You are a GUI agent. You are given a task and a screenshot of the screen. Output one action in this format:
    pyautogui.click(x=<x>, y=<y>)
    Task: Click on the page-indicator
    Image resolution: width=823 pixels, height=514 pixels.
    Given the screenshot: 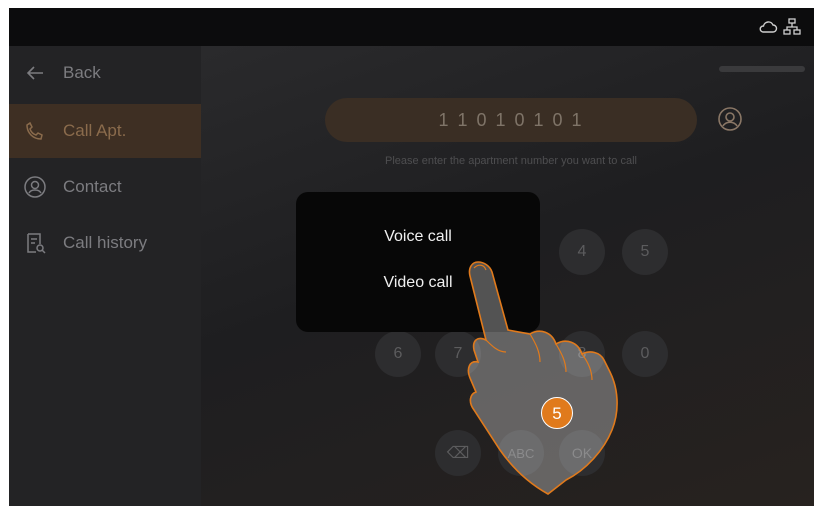 What is the action you would take?
    pyautogui.click(x=762, y=69)
    